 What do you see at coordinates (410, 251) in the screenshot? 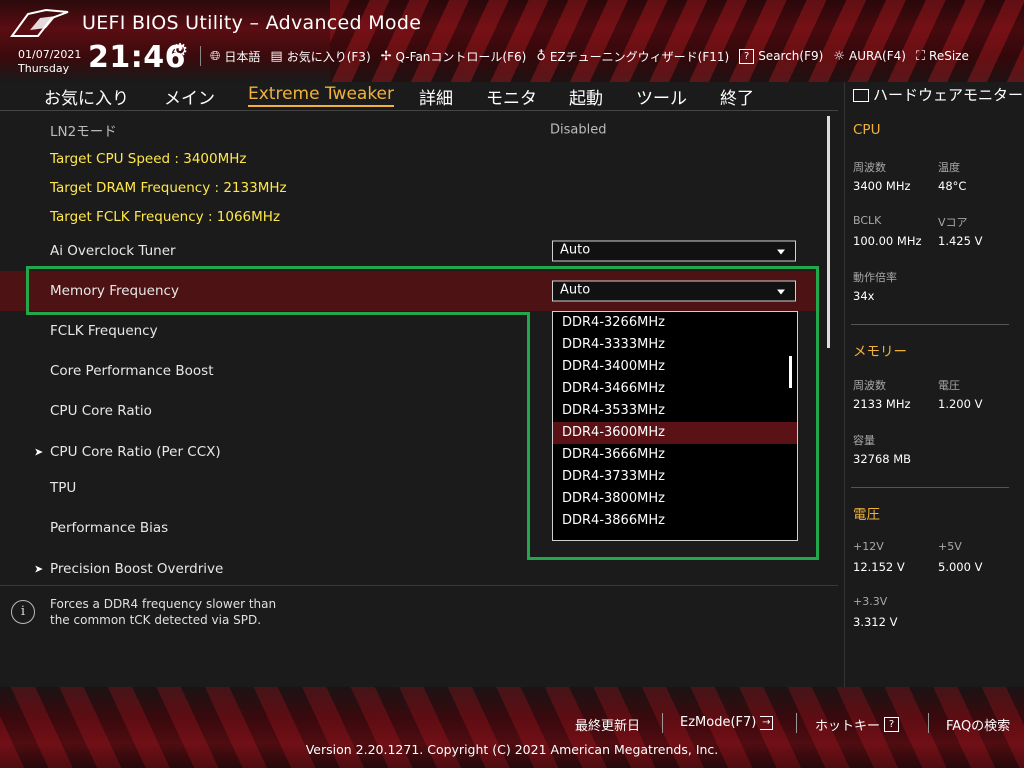
I see `setting-ai-overclock-tuner: Ai Overclock Tuner Auto` at bounding box center [410, 251].